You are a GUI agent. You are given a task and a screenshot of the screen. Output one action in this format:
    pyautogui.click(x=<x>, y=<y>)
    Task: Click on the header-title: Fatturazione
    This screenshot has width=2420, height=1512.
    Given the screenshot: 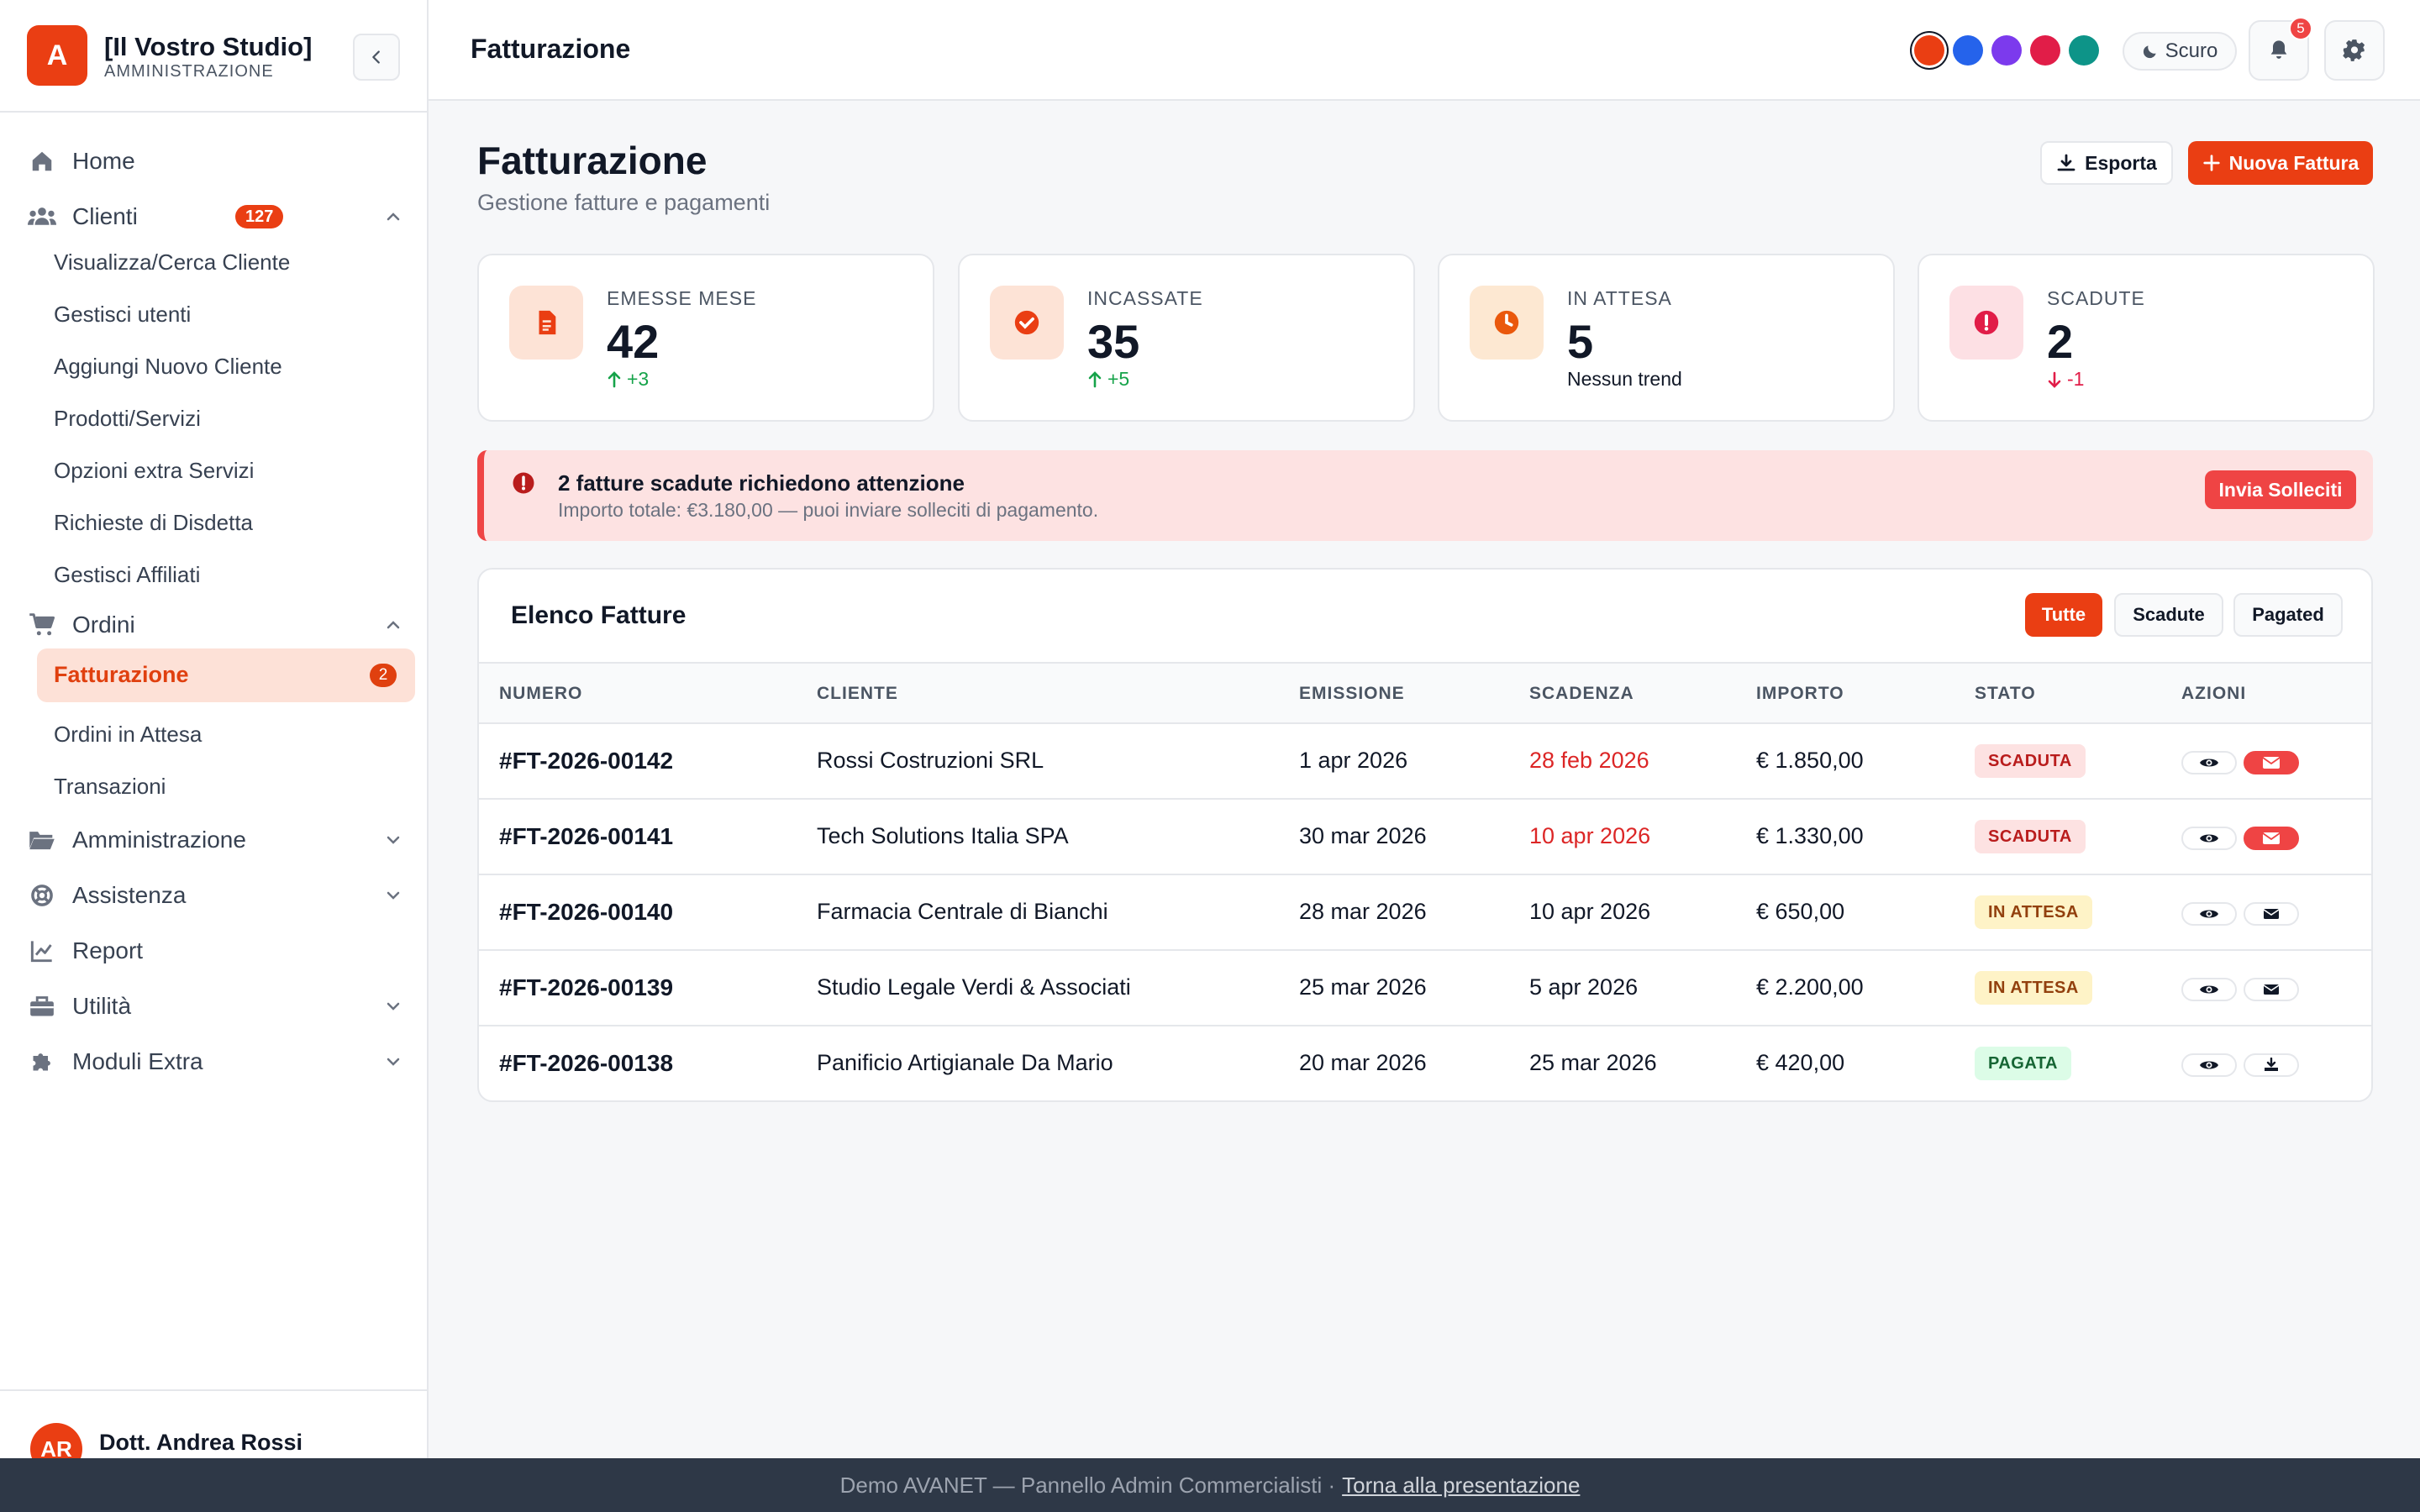 What is the action you would take?
    pyautogui.click(x=551, y=49)
    